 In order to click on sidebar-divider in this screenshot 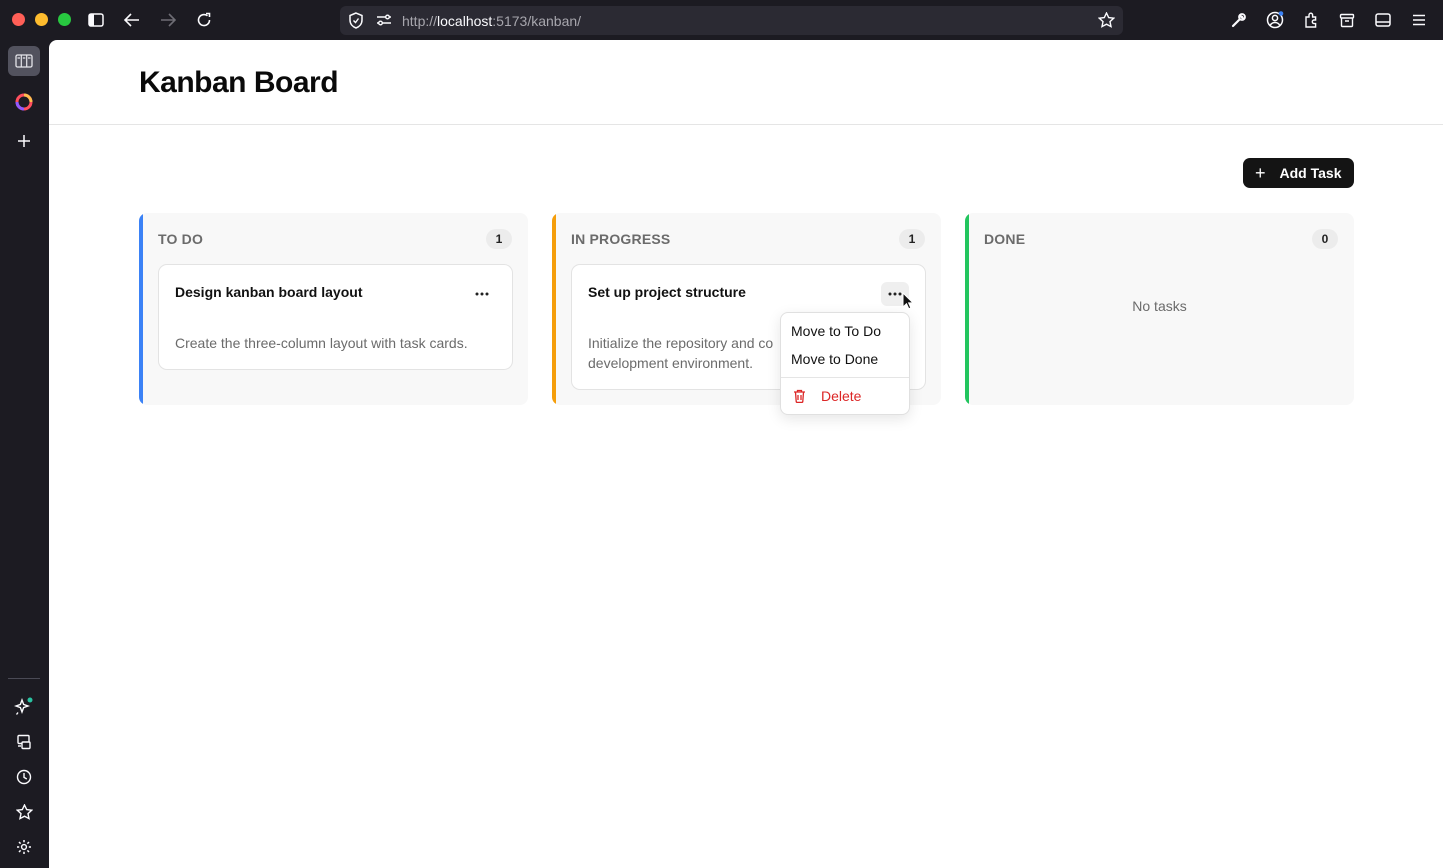, I will do `click(24, 678)`.